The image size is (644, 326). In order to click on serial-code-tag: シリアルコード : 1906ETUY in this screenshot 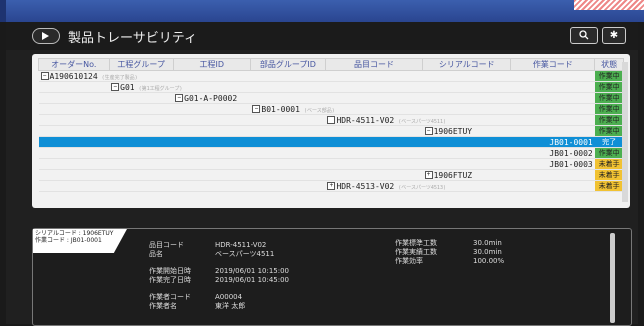, I will do `click(74, 233)`.